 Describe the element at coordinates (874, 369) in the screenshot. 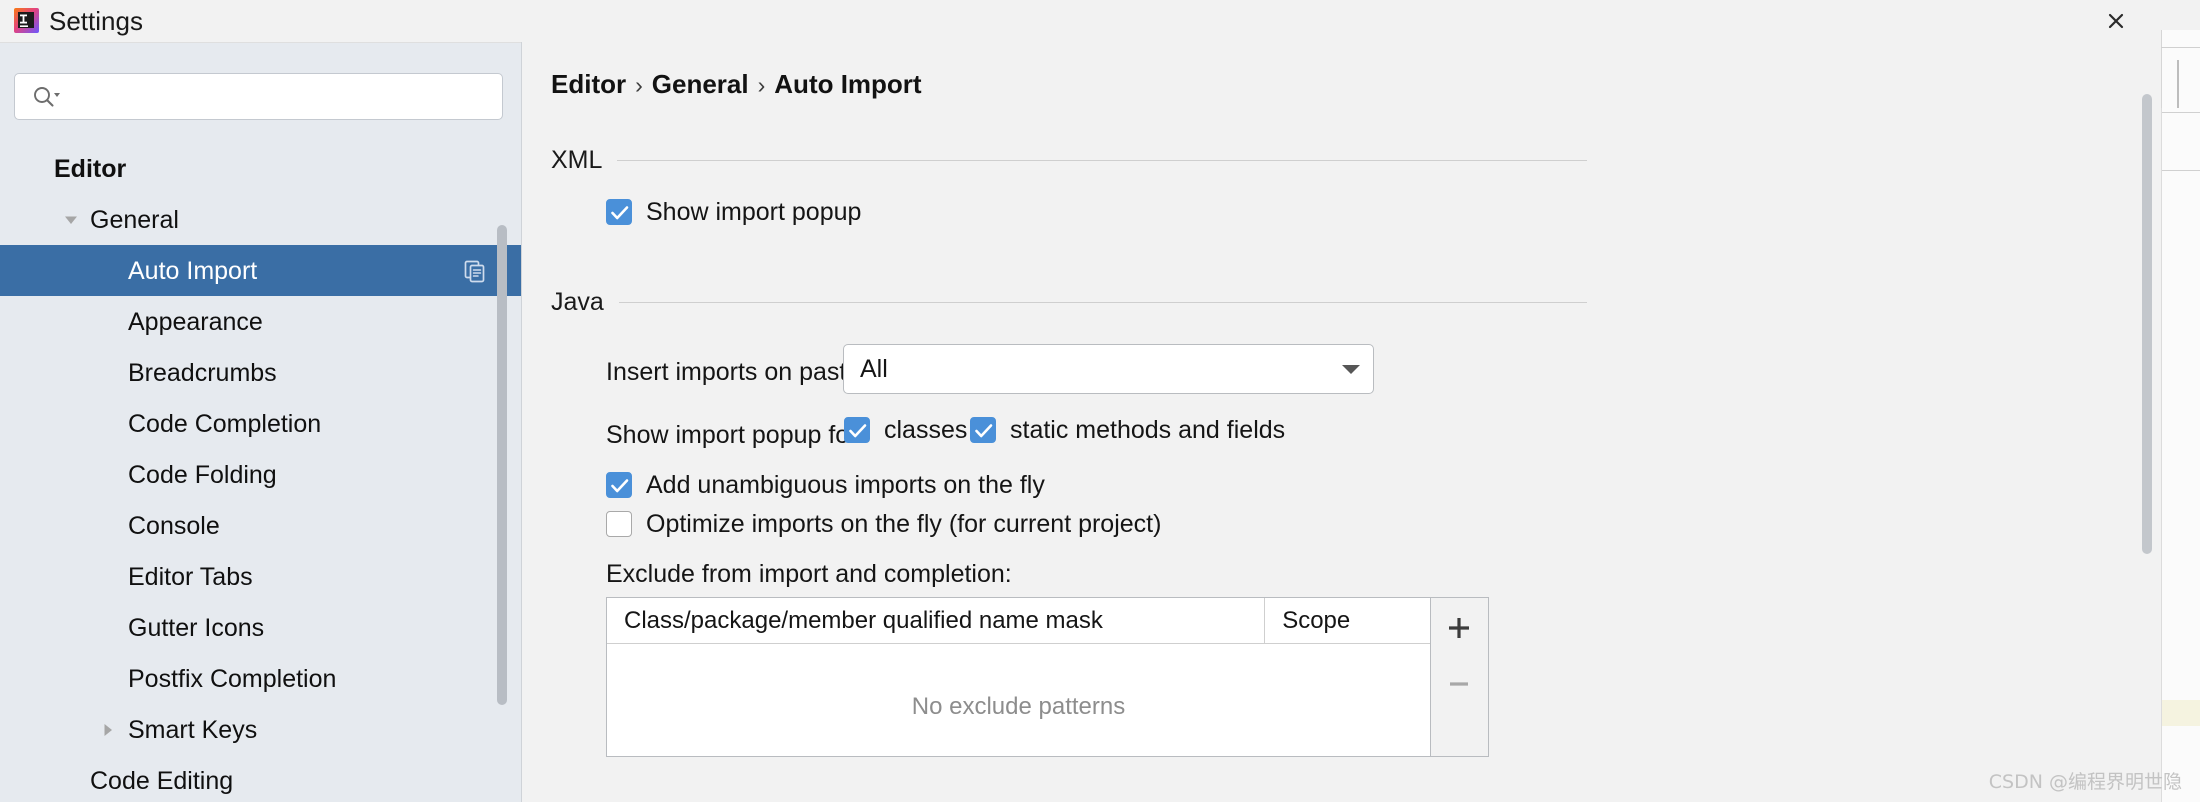

I see `insert-imports-value: All` at that location.